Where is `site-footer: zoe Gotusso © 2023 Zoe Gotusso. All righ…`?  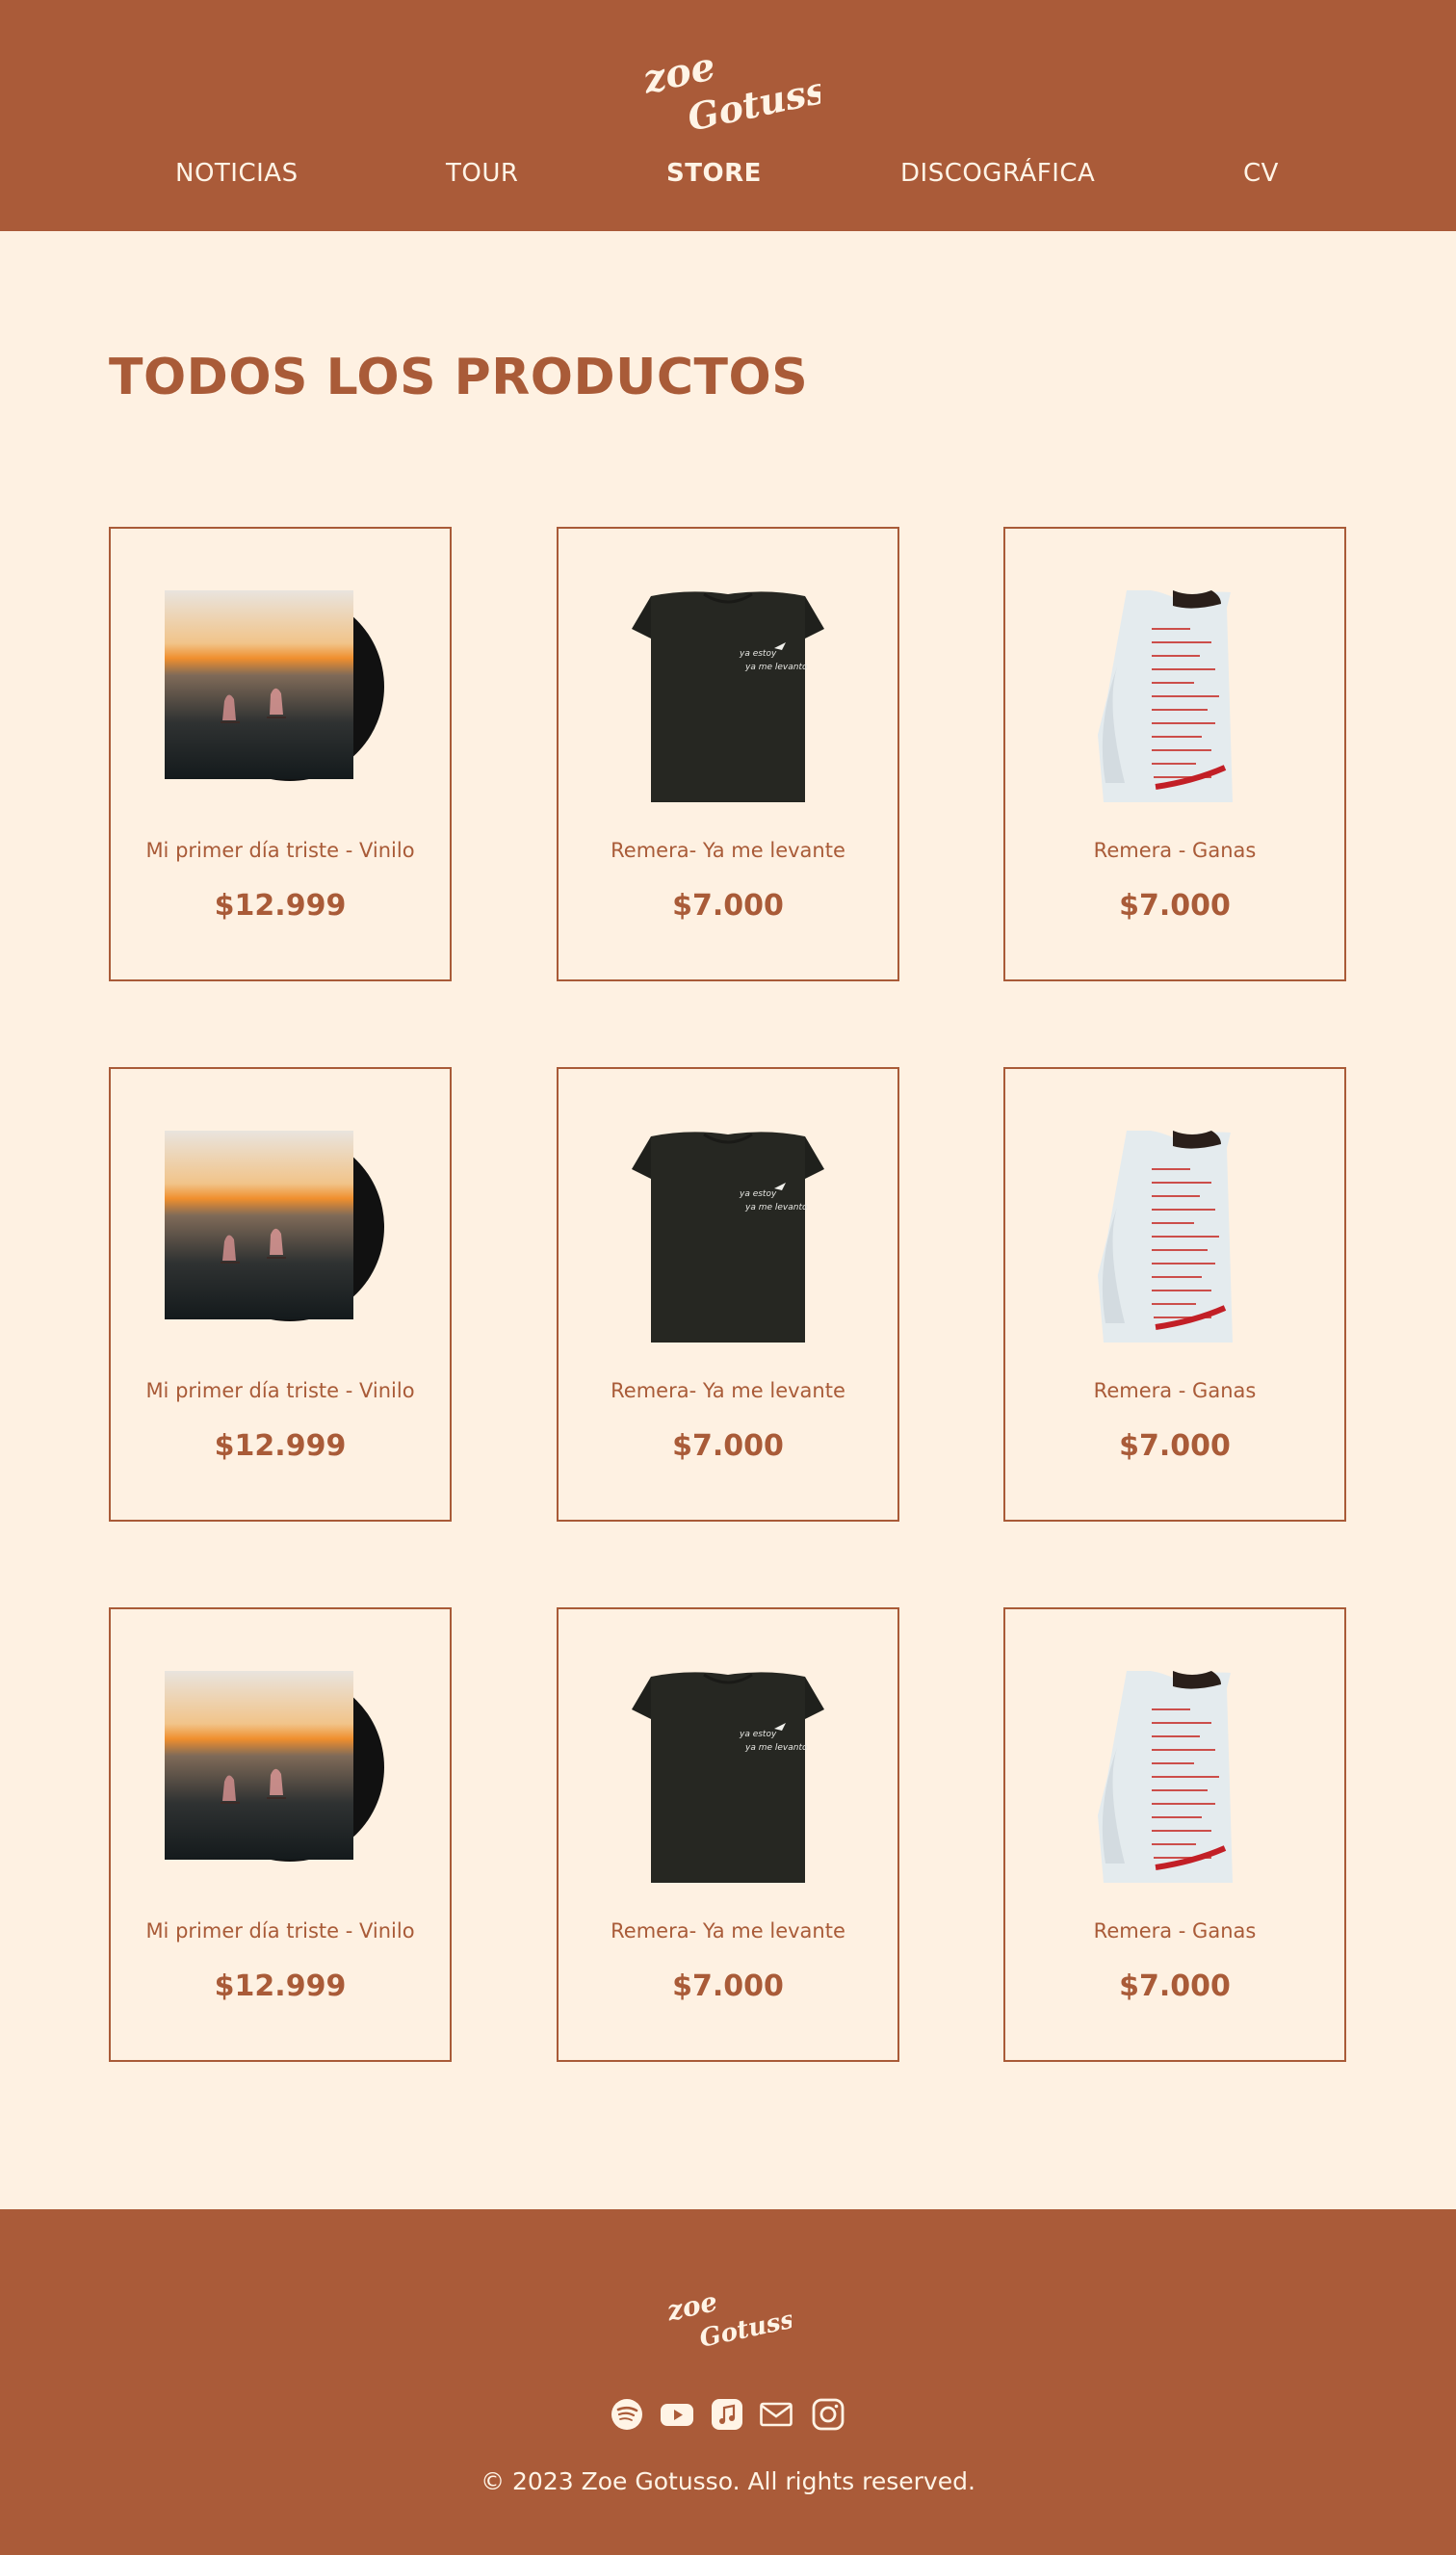
site-footer: zoe Gotusso © 2023 Zoe Gotusso. All righ… is located at coordinates (728, 2382).